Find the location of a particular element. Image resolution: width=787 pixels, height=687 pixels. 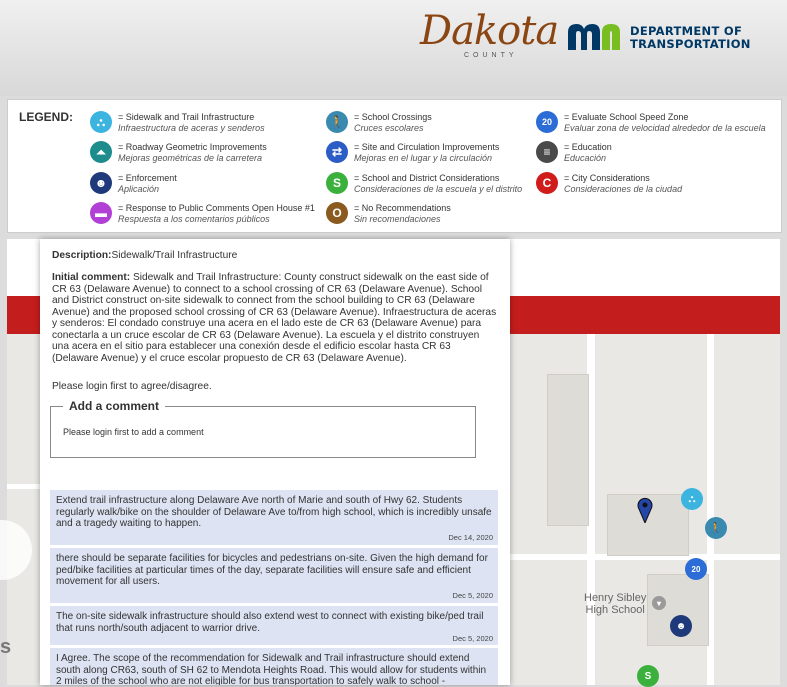

mndot-line-2: TRANSPORTATION is located at coordinates (690, 43).